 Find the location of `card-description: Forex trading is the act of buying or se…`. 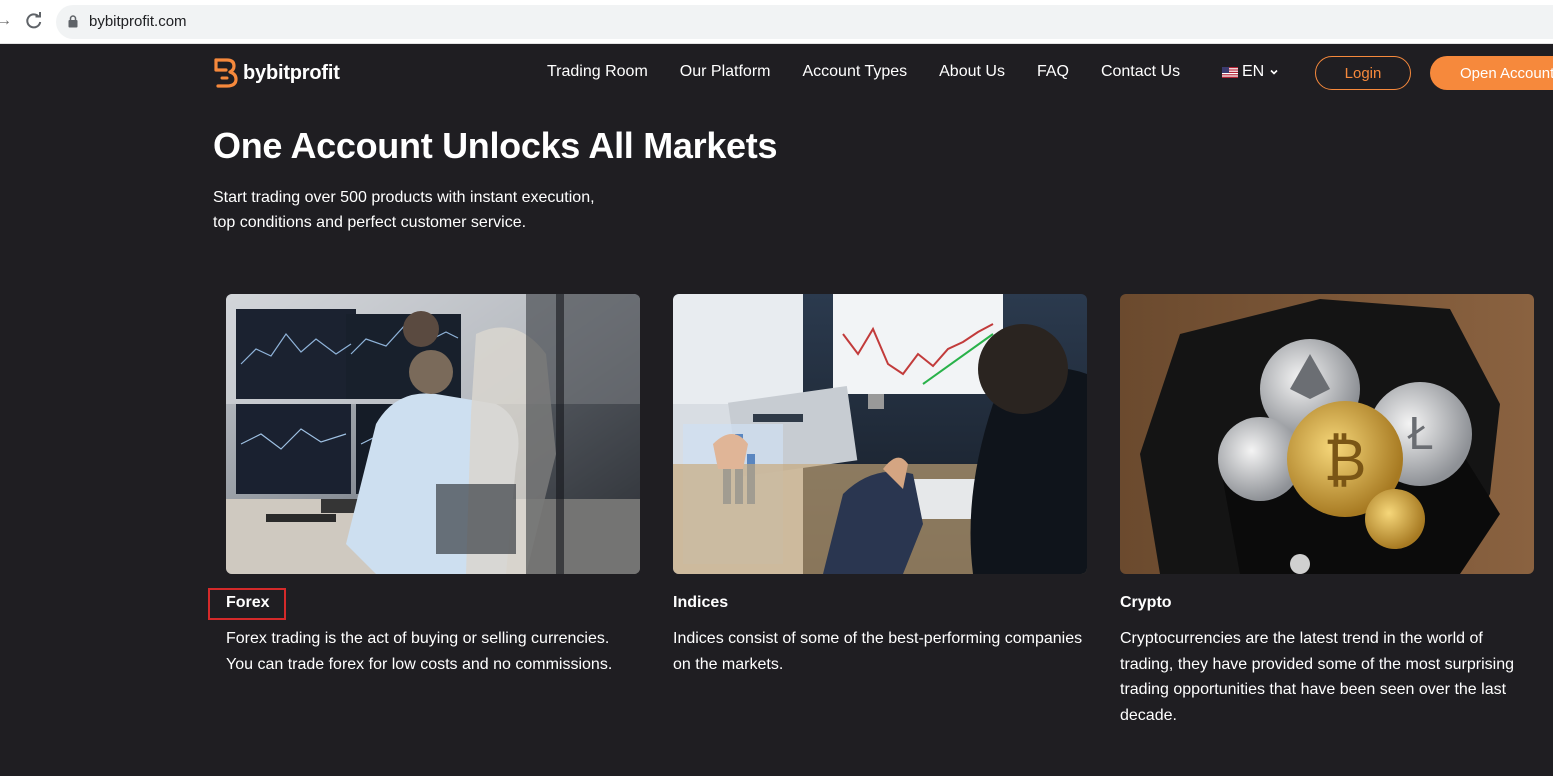

card-description: Forex trading is the act of buying or se… is located at coordinates (419, 651).